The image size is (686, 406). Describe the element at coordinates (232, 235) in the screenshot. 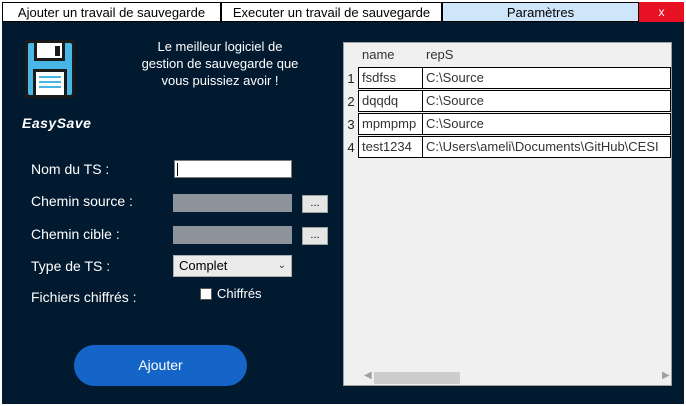

I see `target-path-field` at that location.